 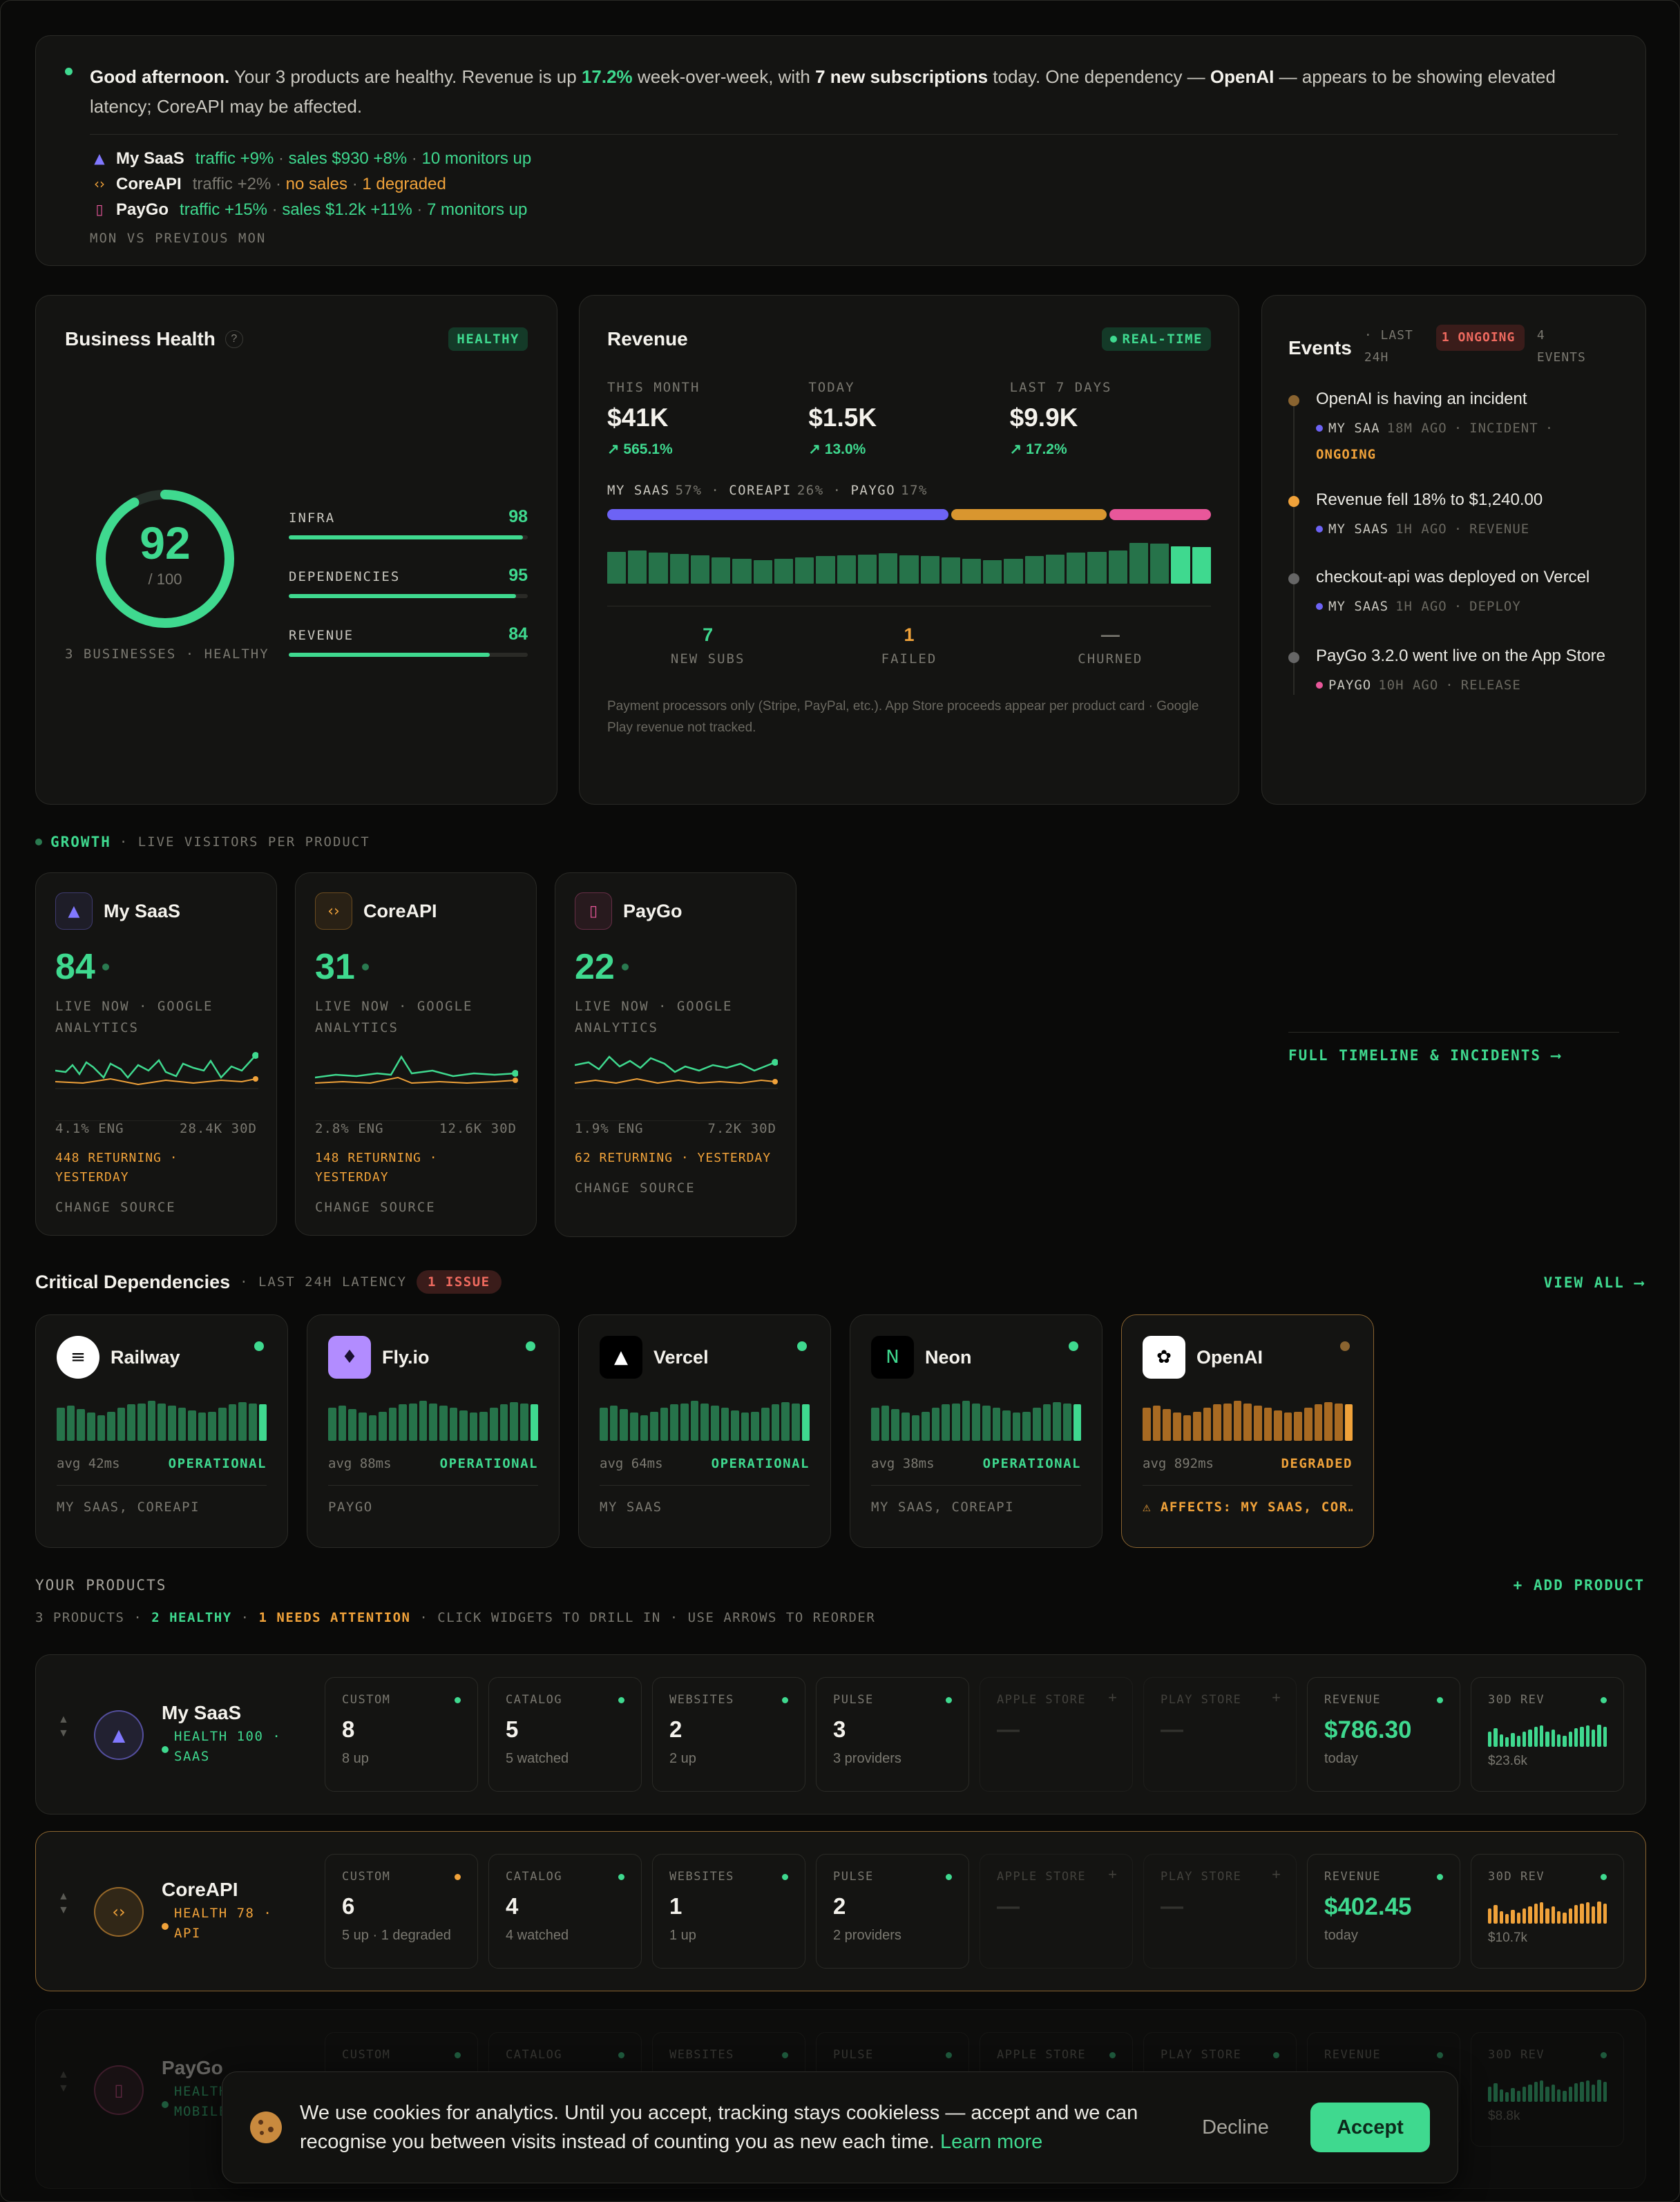 I want to click on view-all-link: VIEW ALL ⟶, so click(x=1594, y=1282).